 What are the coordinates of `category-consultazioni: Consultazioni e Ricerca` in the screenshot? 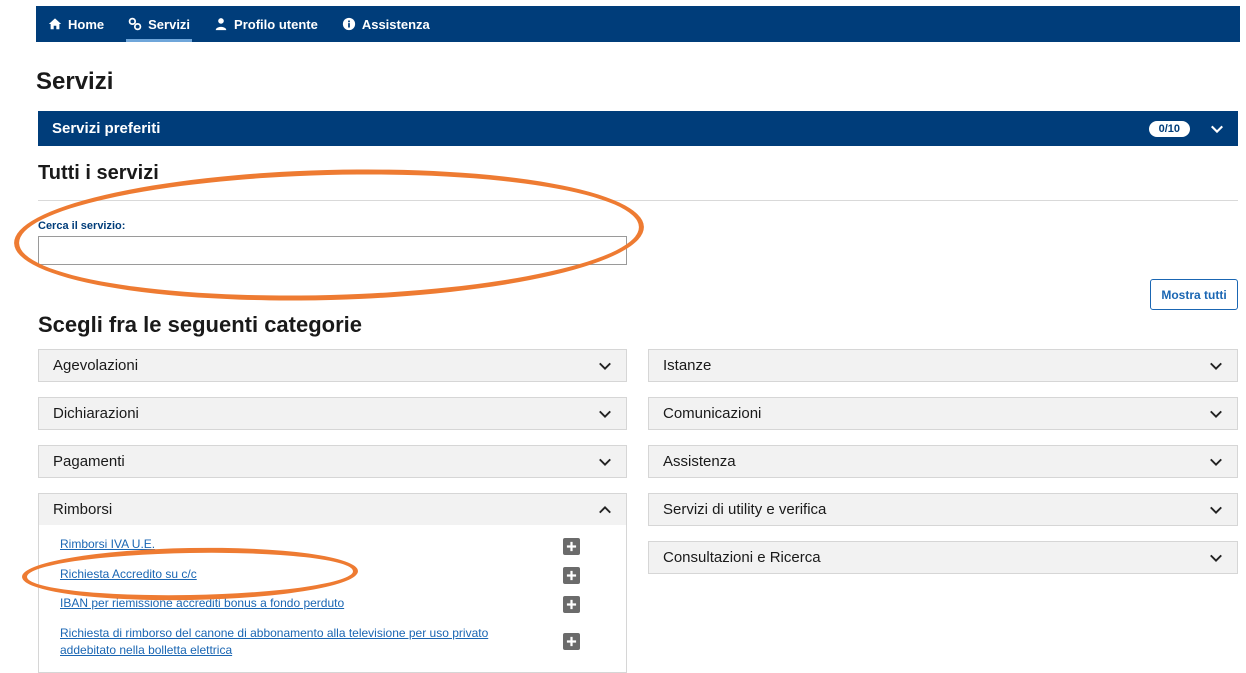 It's located at (943, 557).